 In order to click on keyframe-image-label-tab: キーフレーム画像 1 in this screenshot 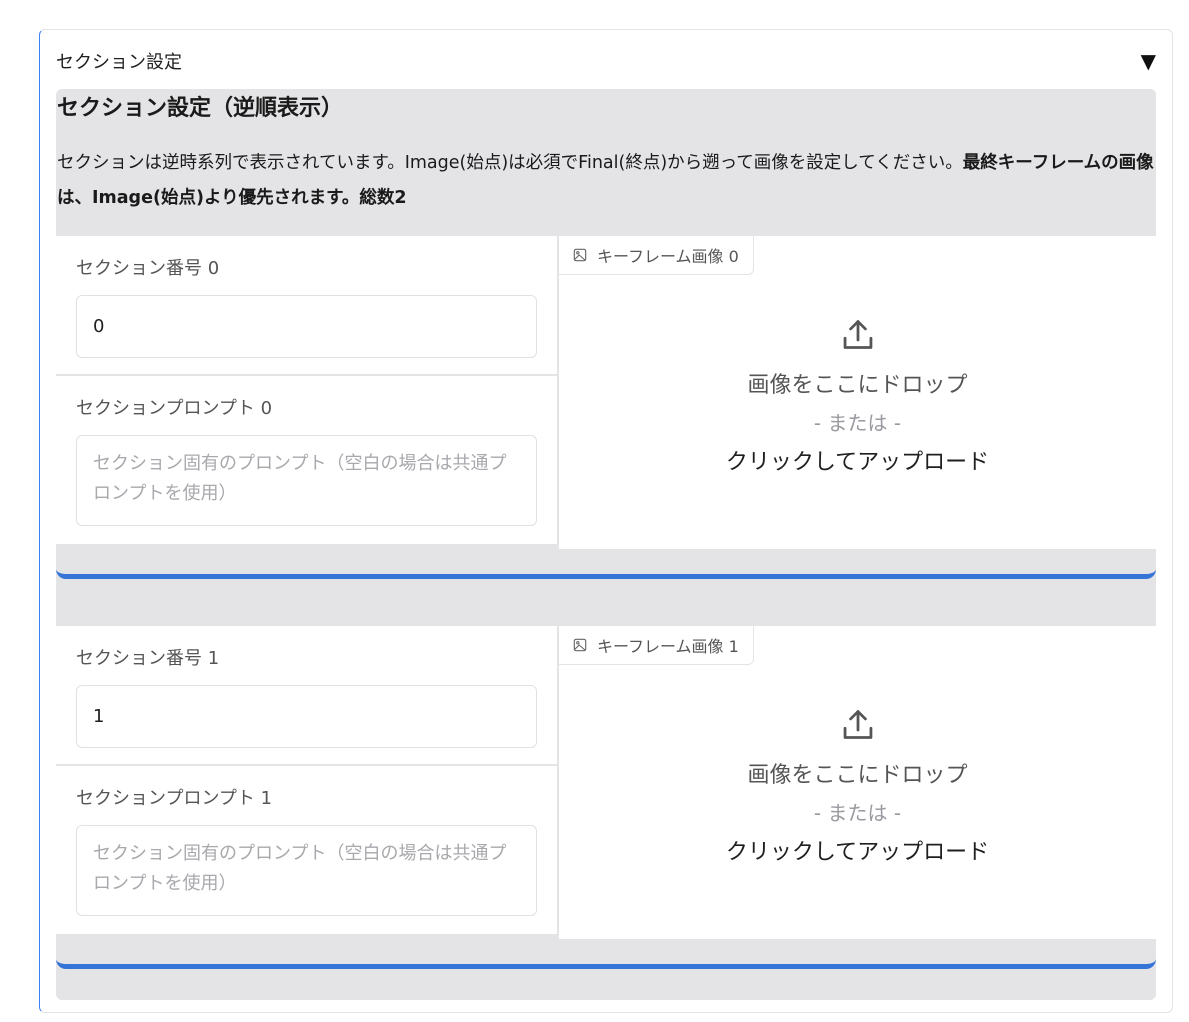, I will do `click(656, 645)`.